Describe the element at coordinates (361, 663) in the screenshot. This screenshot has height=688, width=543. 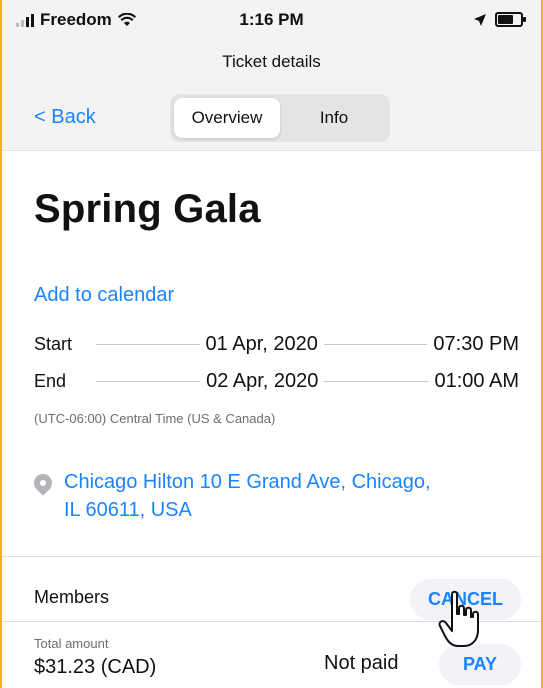
I see `payment-status: Not paid` at that location.